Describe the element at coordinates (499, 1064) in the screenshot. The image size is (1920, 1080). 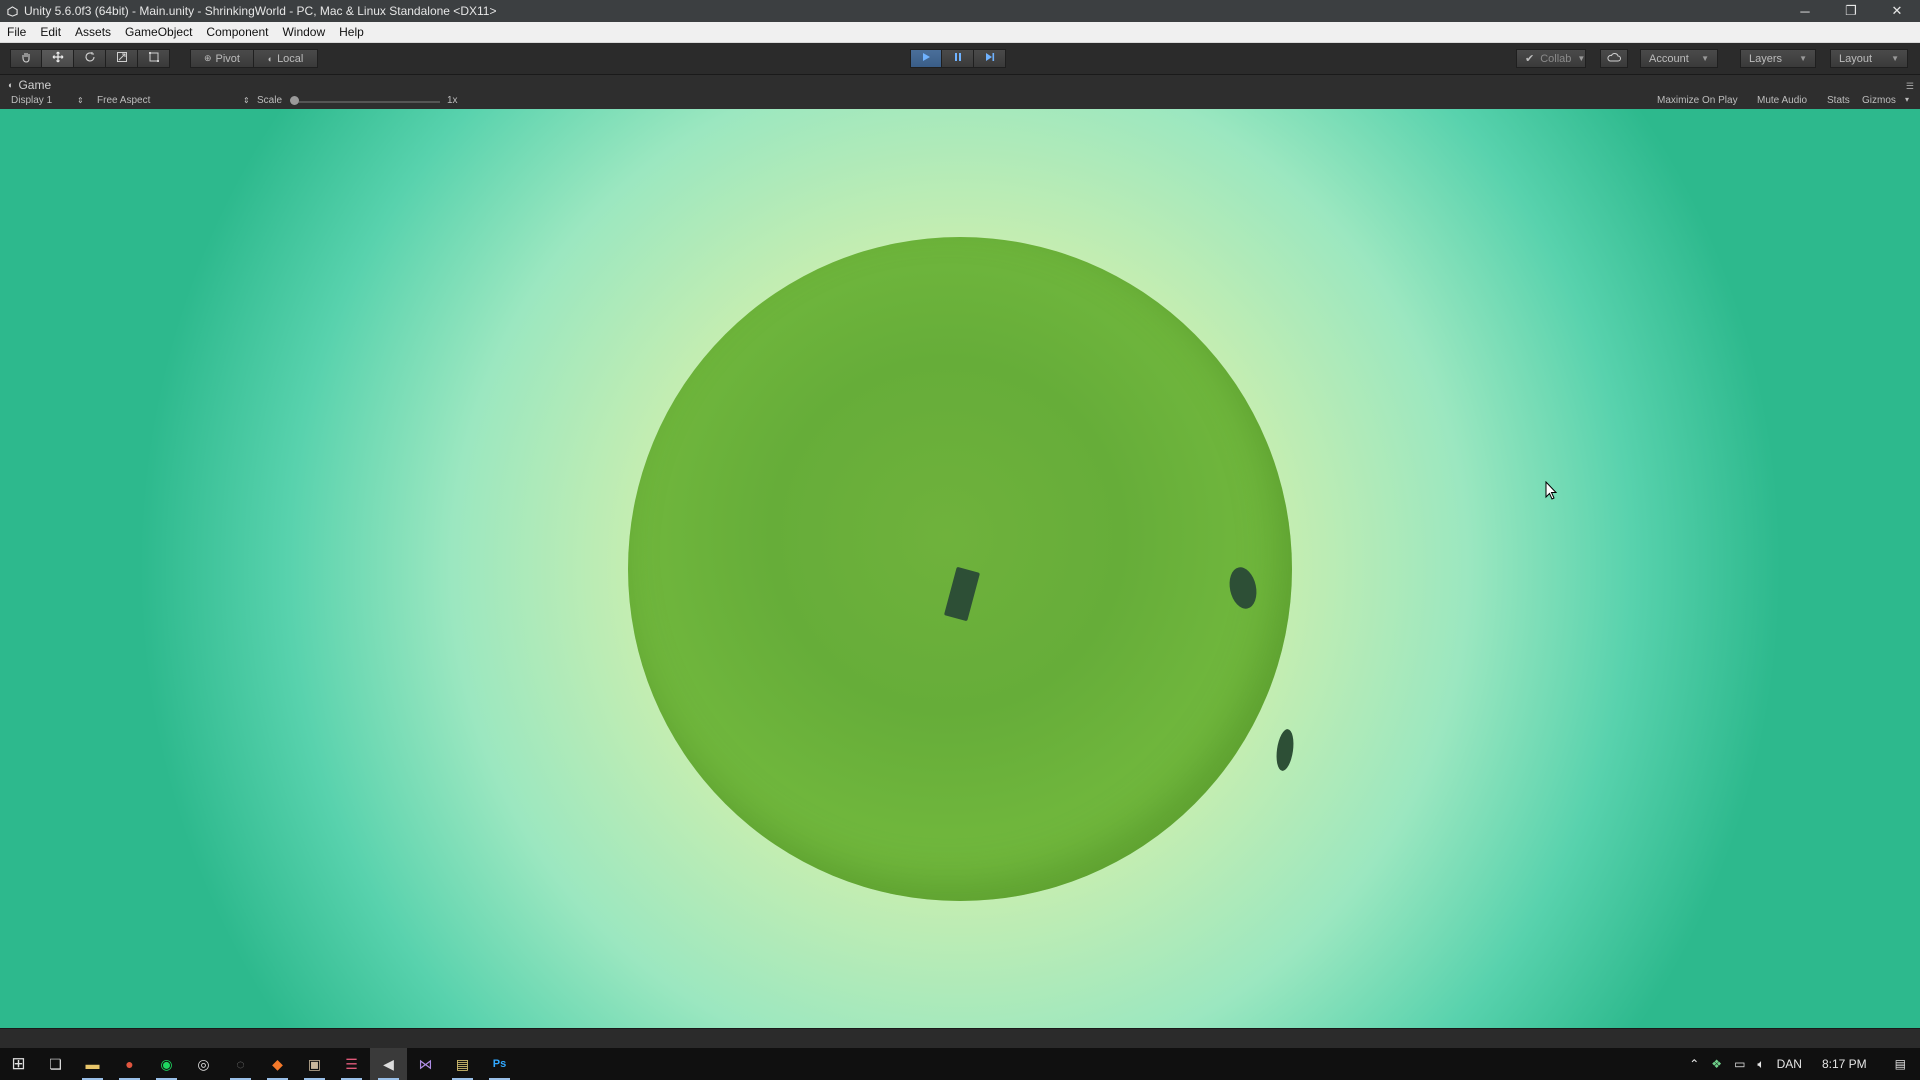
I see `photoshop-icon: Ps` at that location.